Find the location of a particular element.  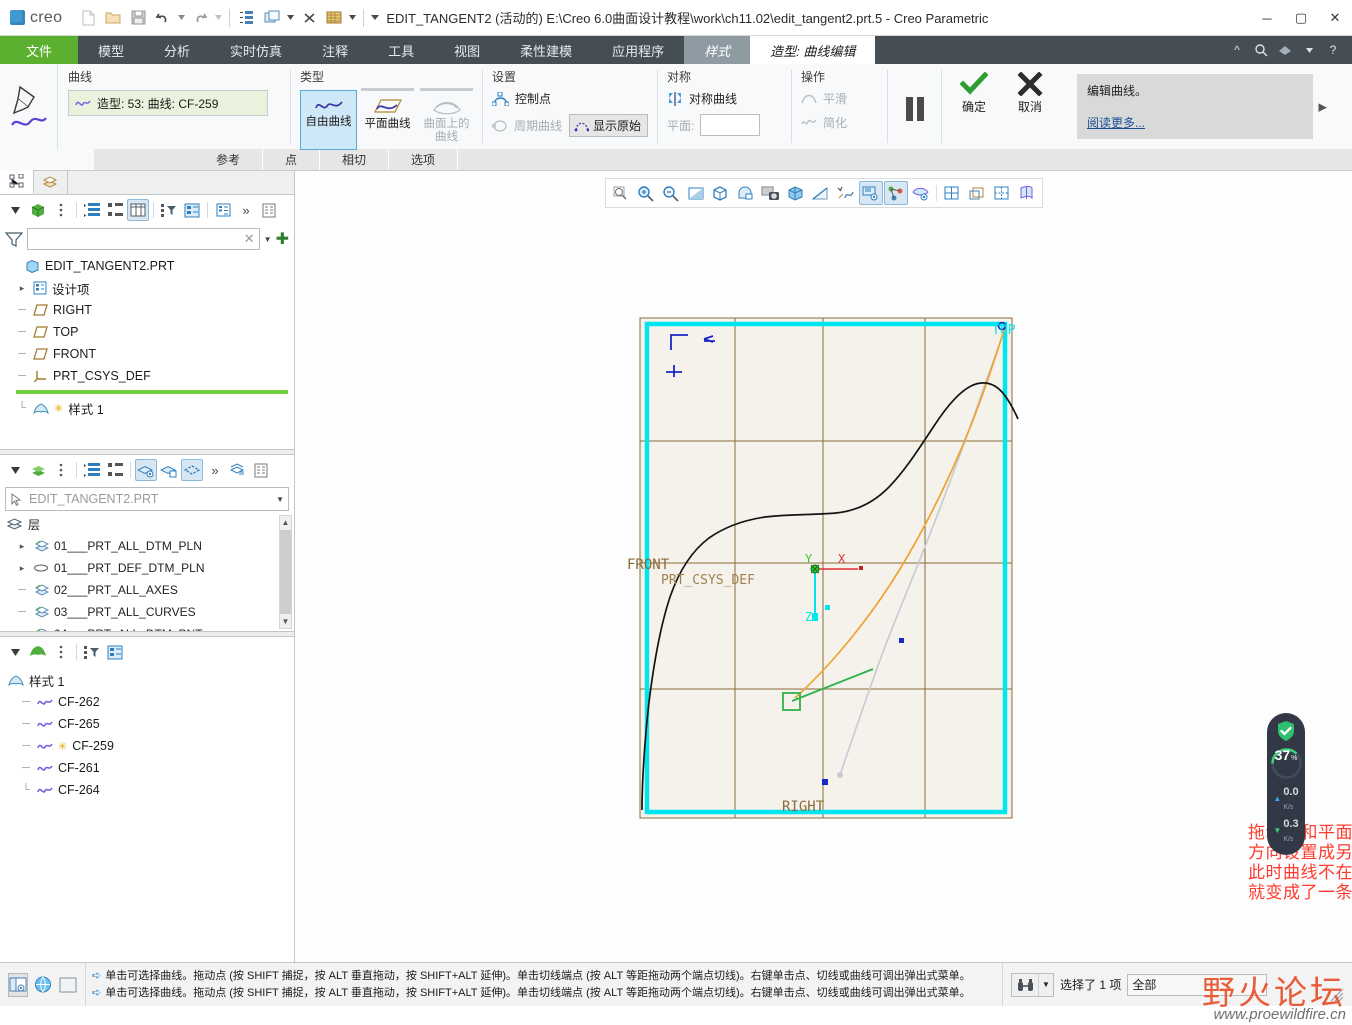

layer-item: ─ 02___PRT_ALL_AXES is located at coordinates (150, 590).